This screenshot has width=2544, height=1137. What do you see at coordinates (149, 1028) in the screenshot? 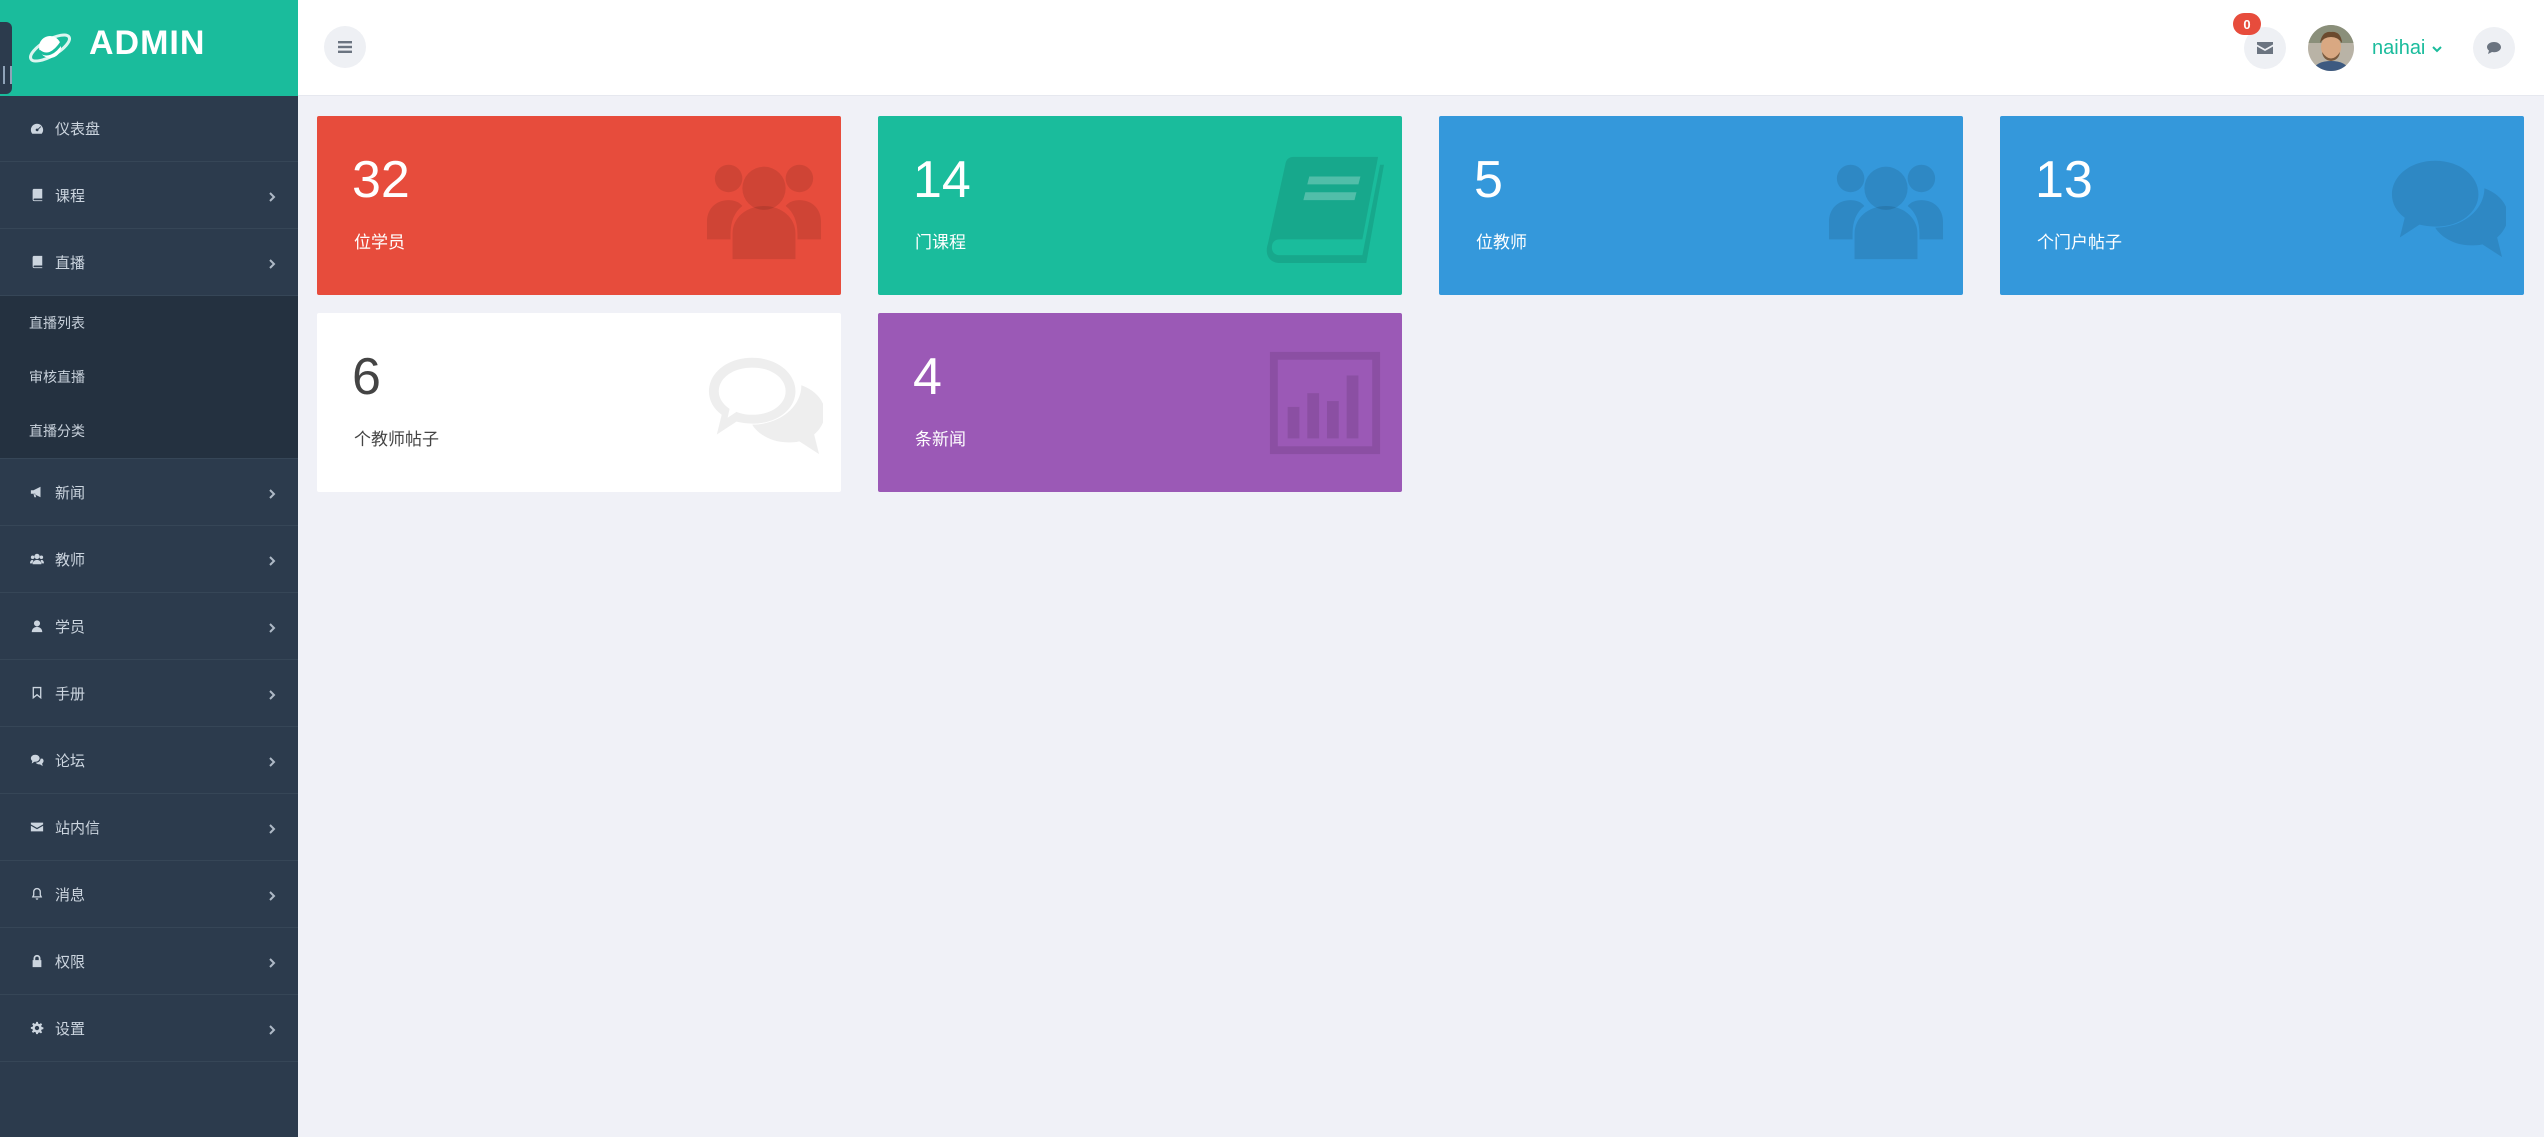
I see `sidebar-item-settings: 设置` at bounding box center [149, 1028].